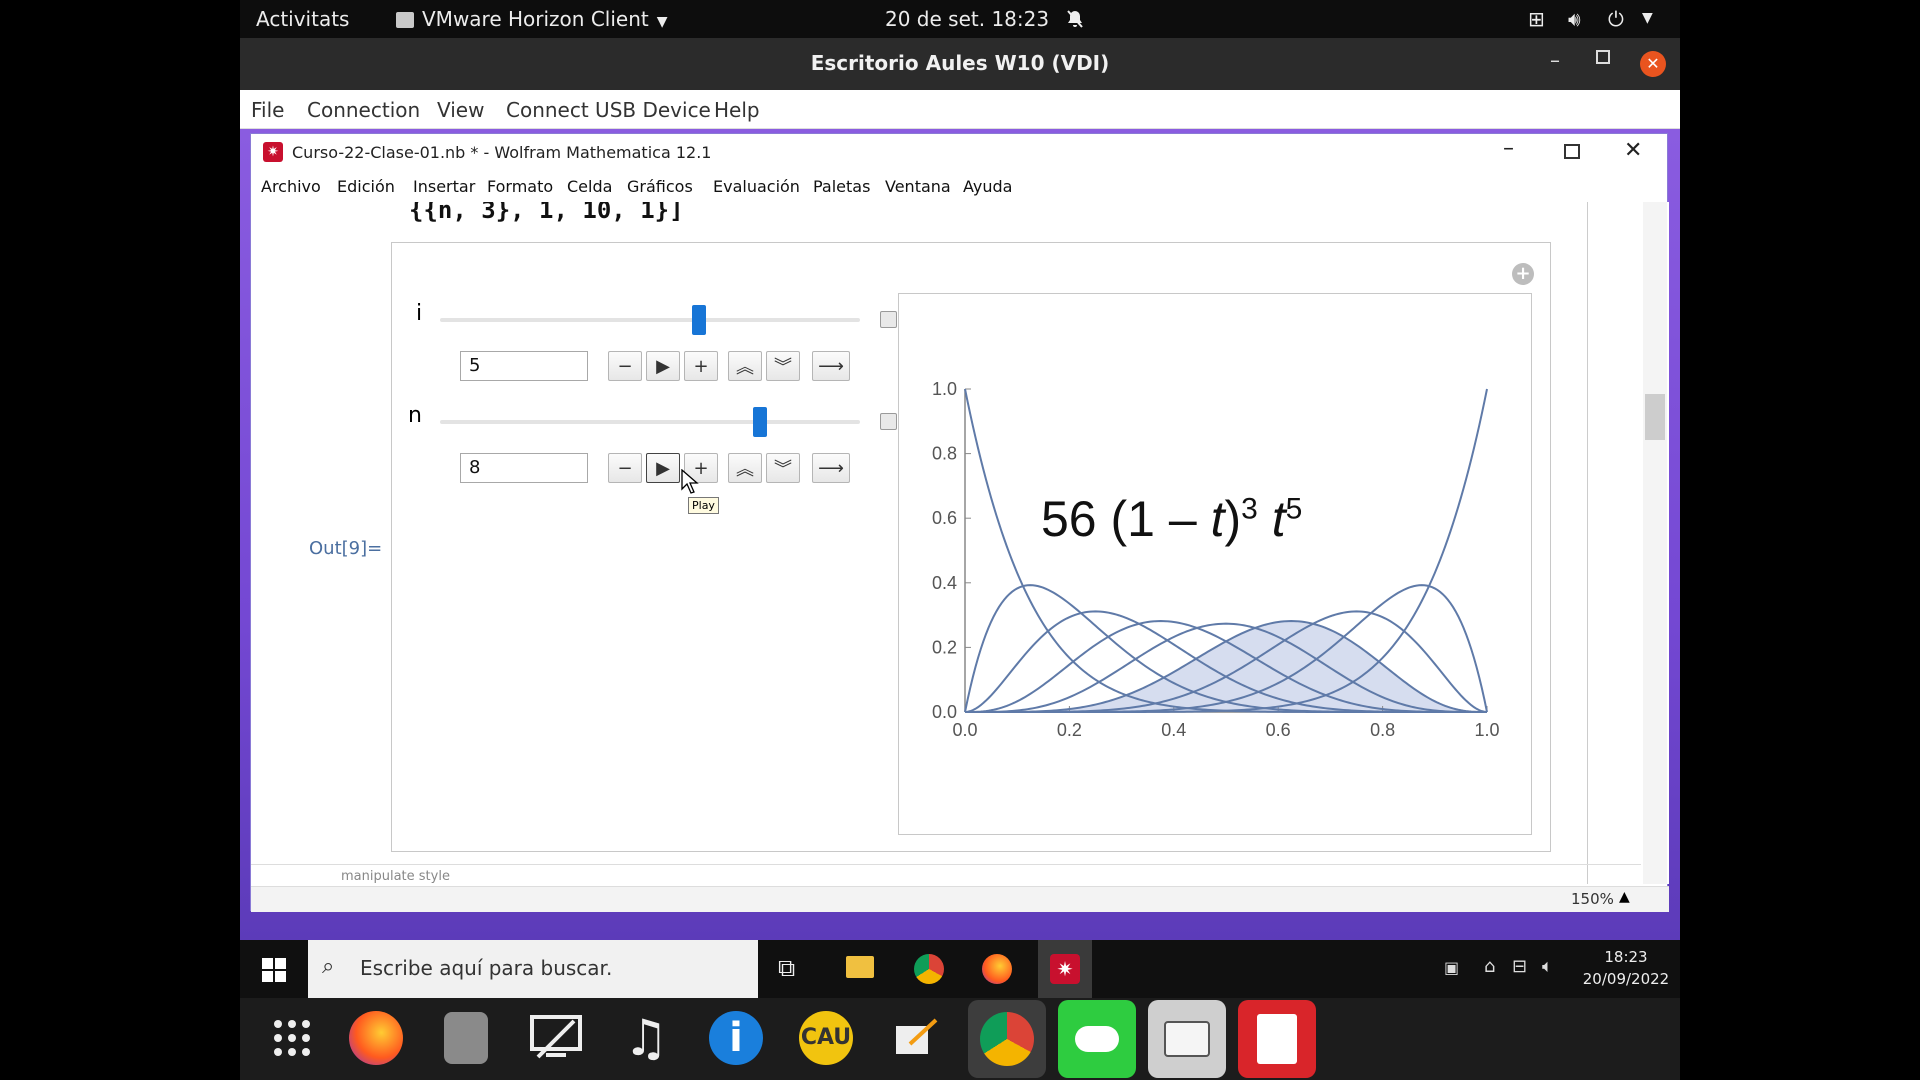  I want to click on zoom-label: 150%, so click(1592, 899).